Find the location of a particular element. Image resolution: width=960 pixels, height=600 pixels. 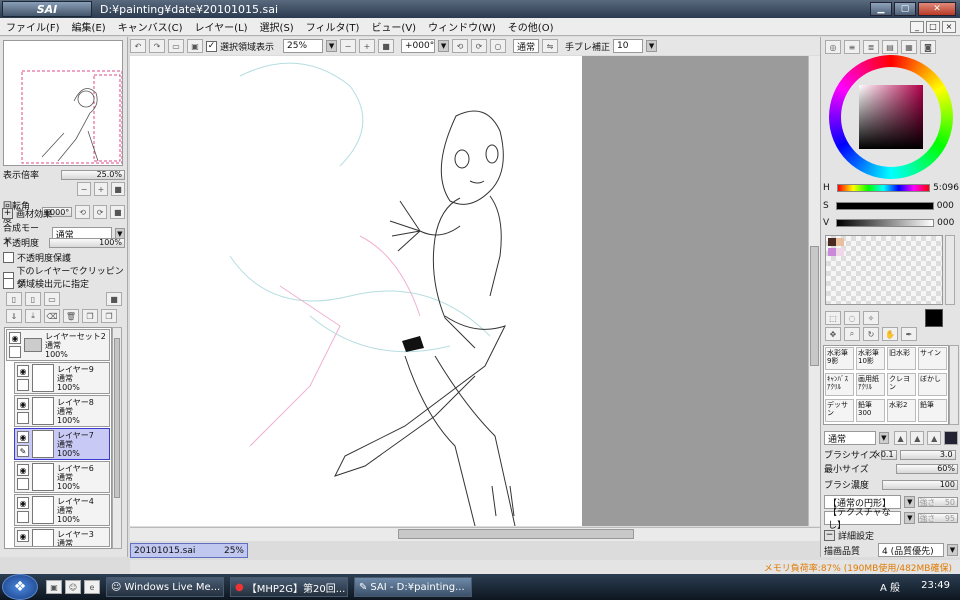

nav-zoom-out-button: − is located at coordinates (84, 189).